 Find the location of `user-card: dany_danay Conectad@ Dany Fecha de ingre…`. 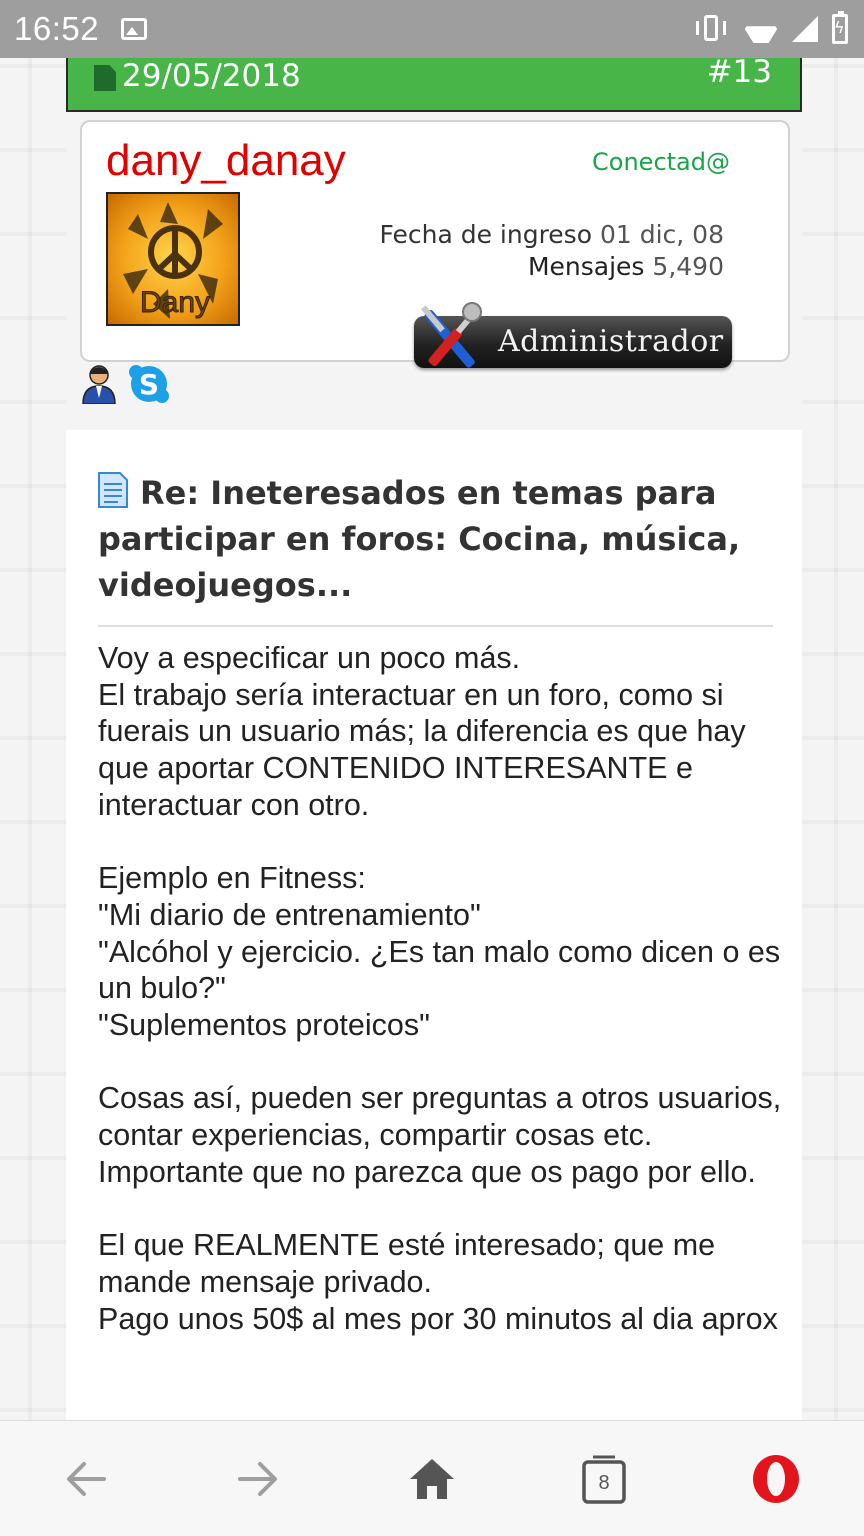

user-card: dany_danay Conectad@ Dany Fecha de ingre… is located at coordinates (435, 244).